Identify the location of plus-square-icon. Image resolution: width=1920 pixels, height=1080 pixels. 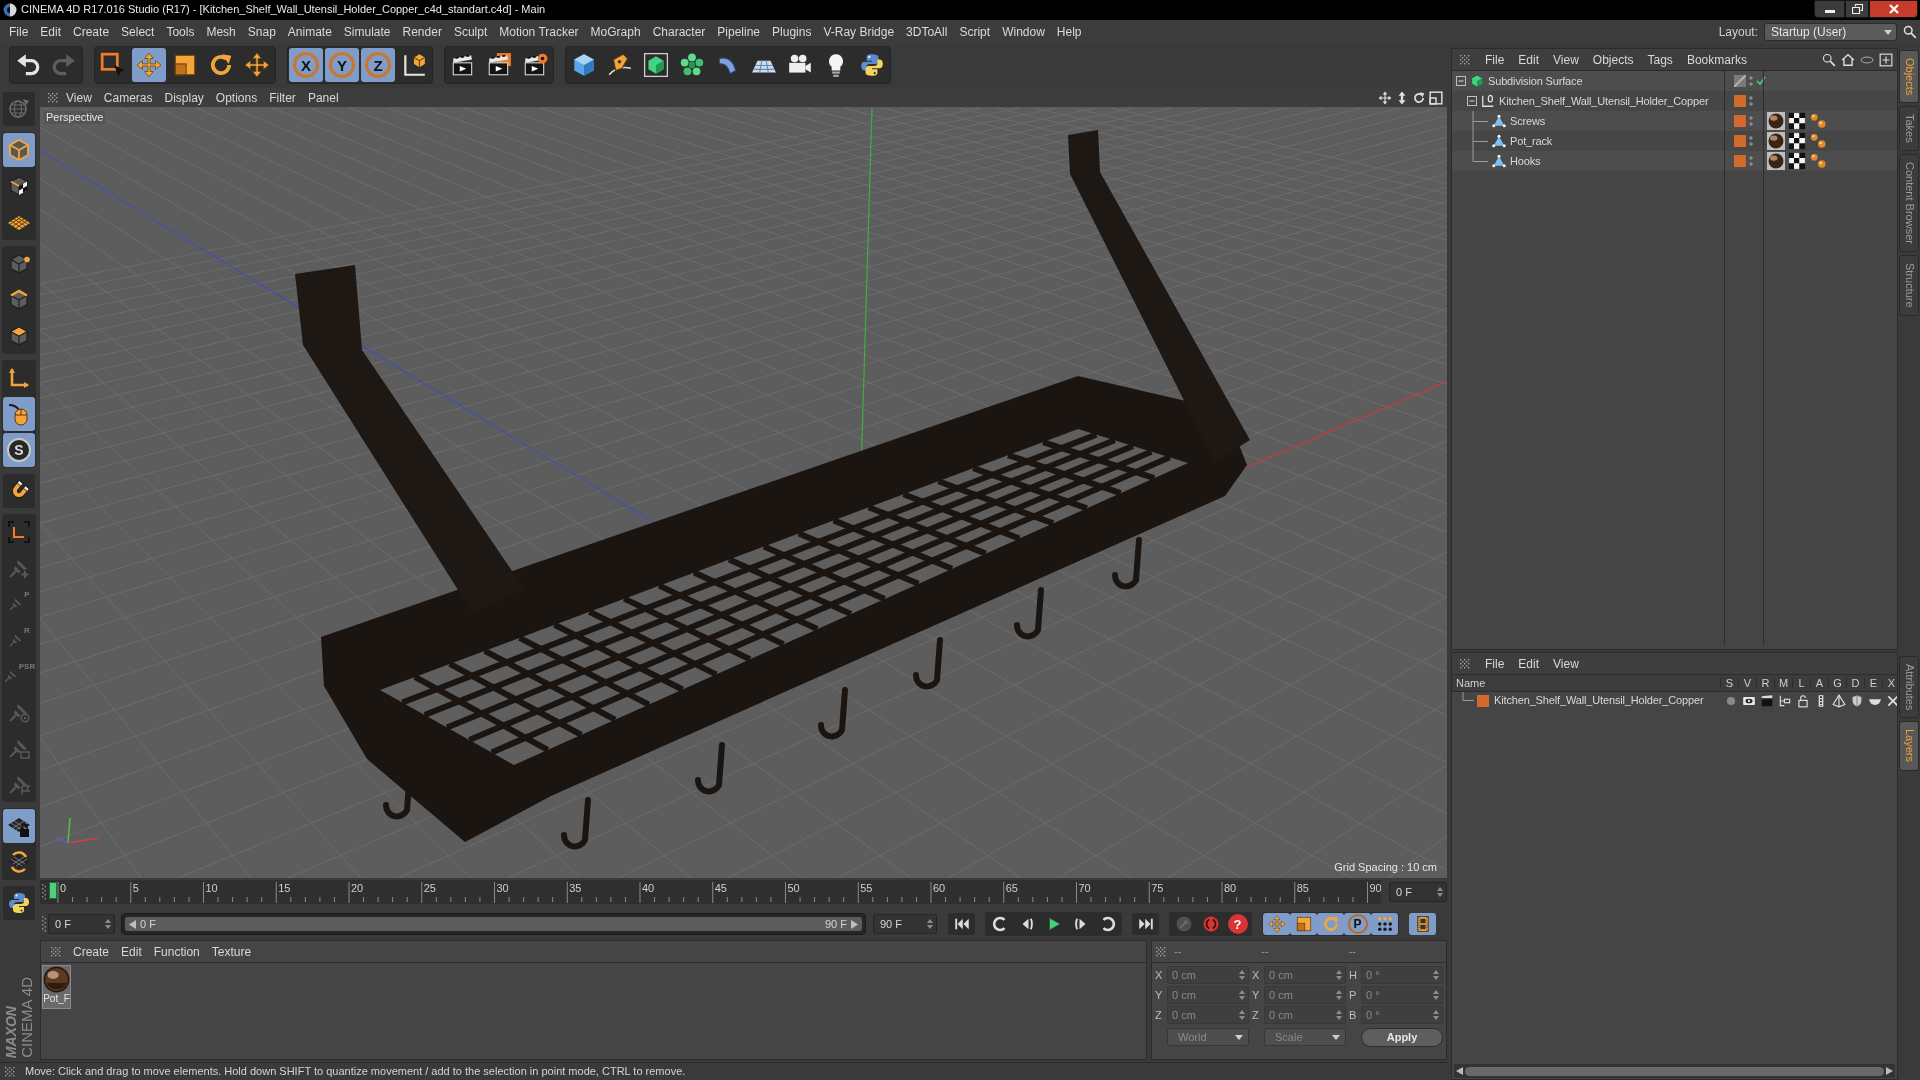
(1886, 59).